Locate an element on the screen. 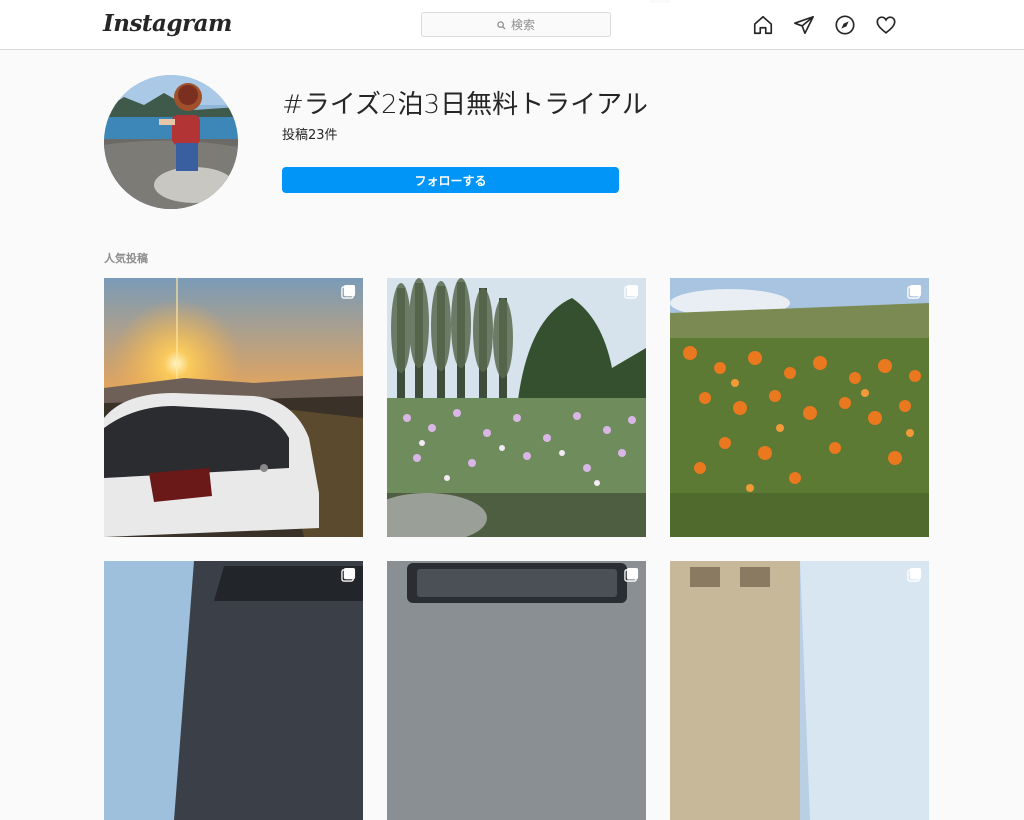 The height and width of the screenshot is (820, 1024). sunset-car-photo is located at coordinates (233, 407).